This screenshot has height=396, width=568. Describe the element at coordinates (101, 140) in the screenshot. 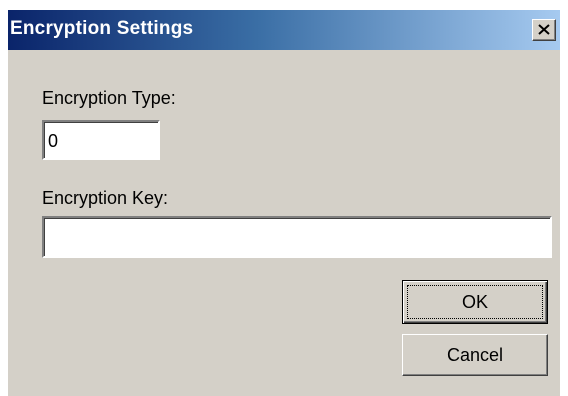

I see `encryption-type-field` at that location.